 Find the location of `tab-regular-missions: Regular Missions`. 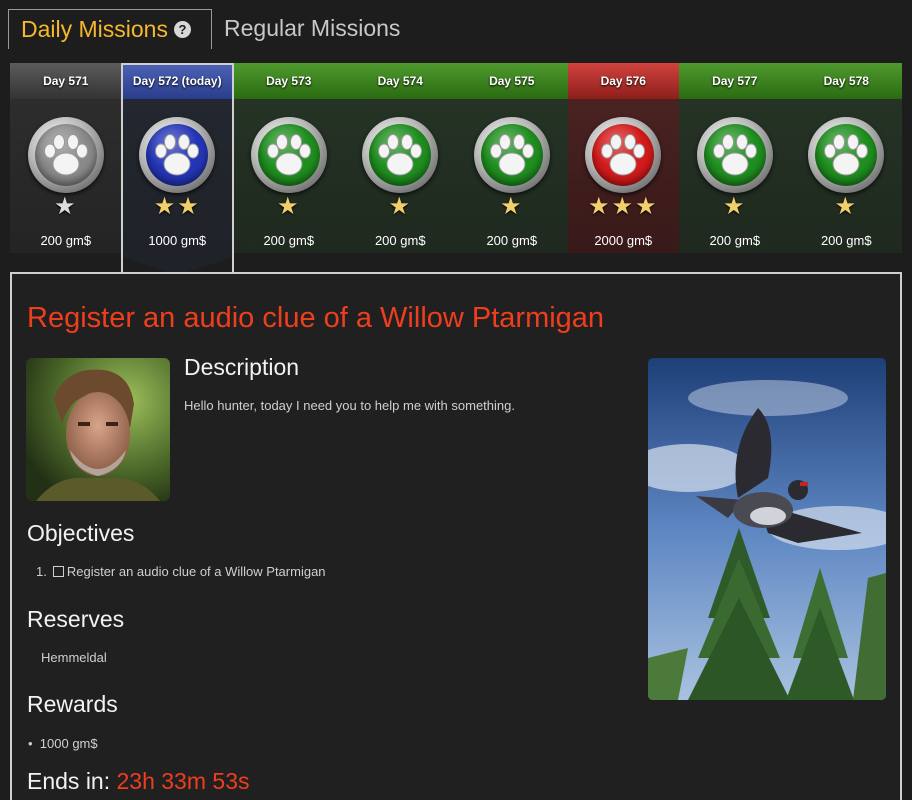

tab-regular-missions: Regular Missions is located at coordinates (312, 29).